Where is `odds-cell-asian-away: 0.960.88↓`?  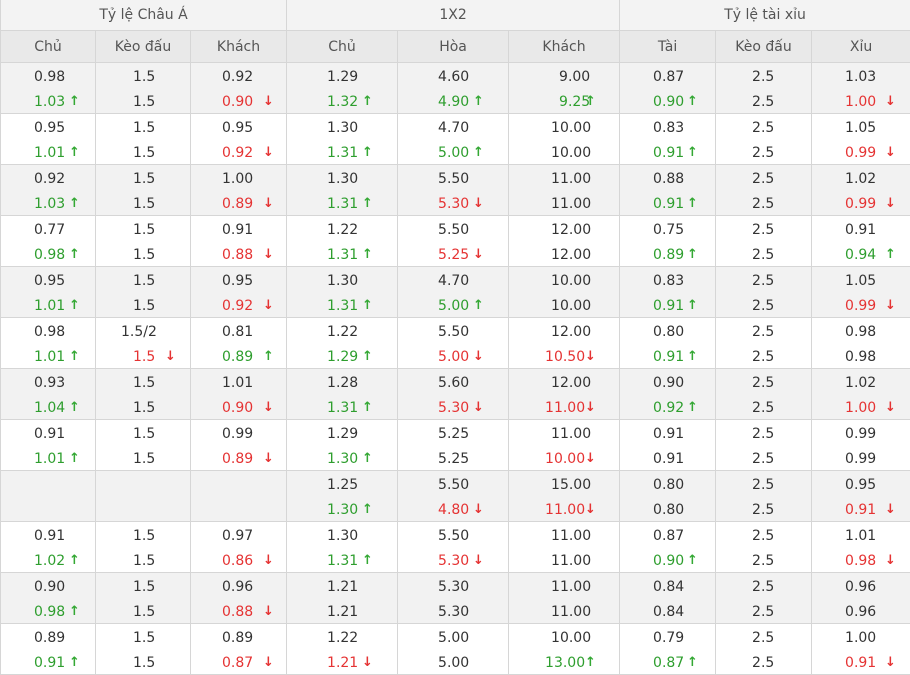
odds-cell-asian-away: 0.960.88↓ is located at coordinates (239, 598).